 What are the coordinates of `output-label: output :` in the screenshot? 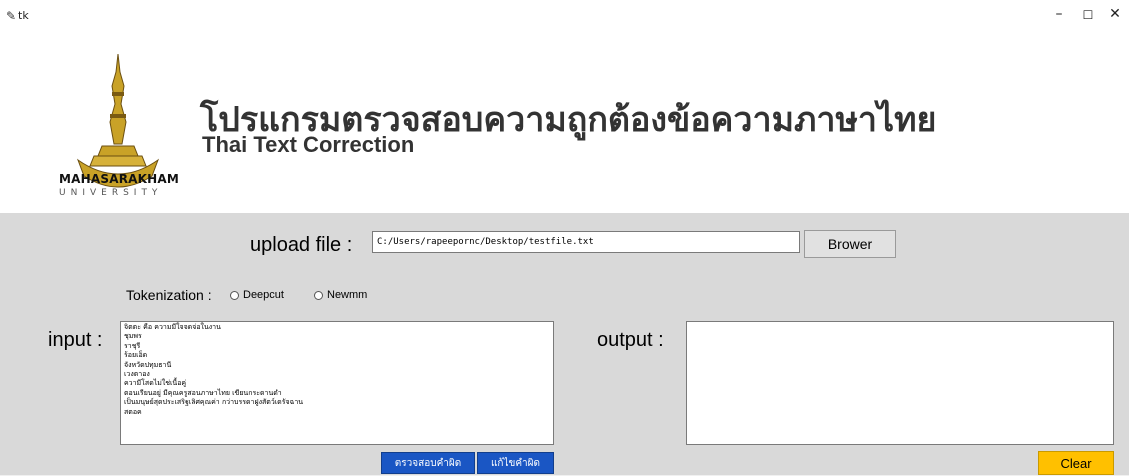 It's located at (630, 340).